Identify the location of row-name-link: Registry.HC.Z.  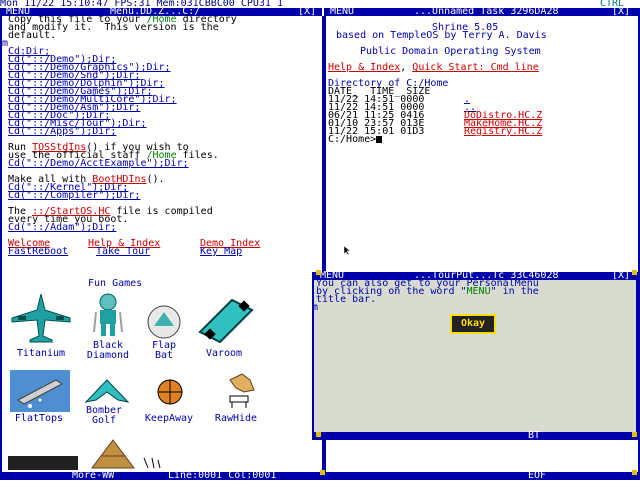
(503, 132).